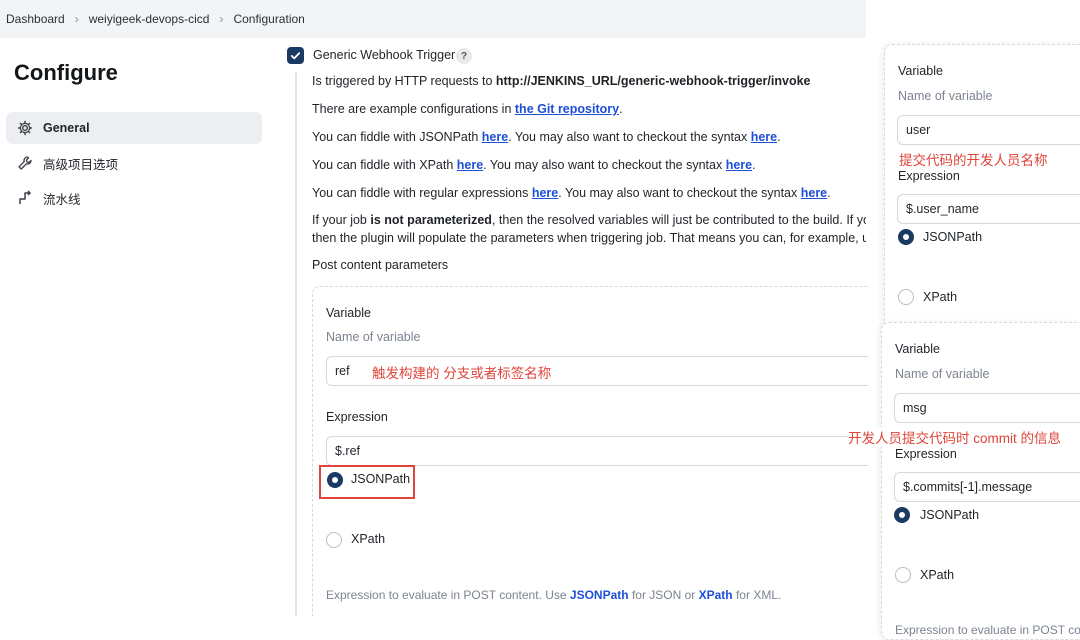 The height and width of the screenshot is (640, 1080). Describe the element at coordinates (716, 595) in the screenshot. I see `xpath-link: XPath` at that location.